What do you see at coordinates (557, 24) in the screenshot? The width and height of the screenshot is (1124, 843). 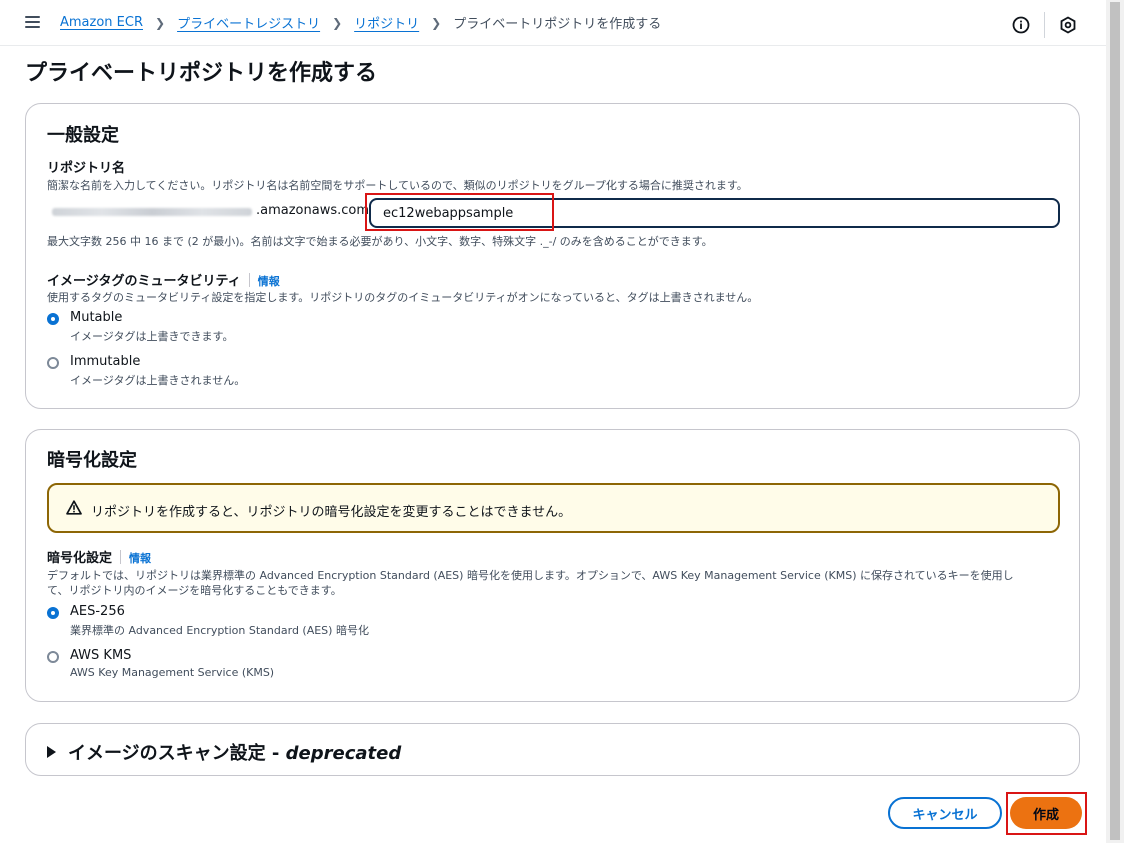 I see `breadcrumb-current: プライベートリポジトリを作成する` at bounding box center [557, 24].